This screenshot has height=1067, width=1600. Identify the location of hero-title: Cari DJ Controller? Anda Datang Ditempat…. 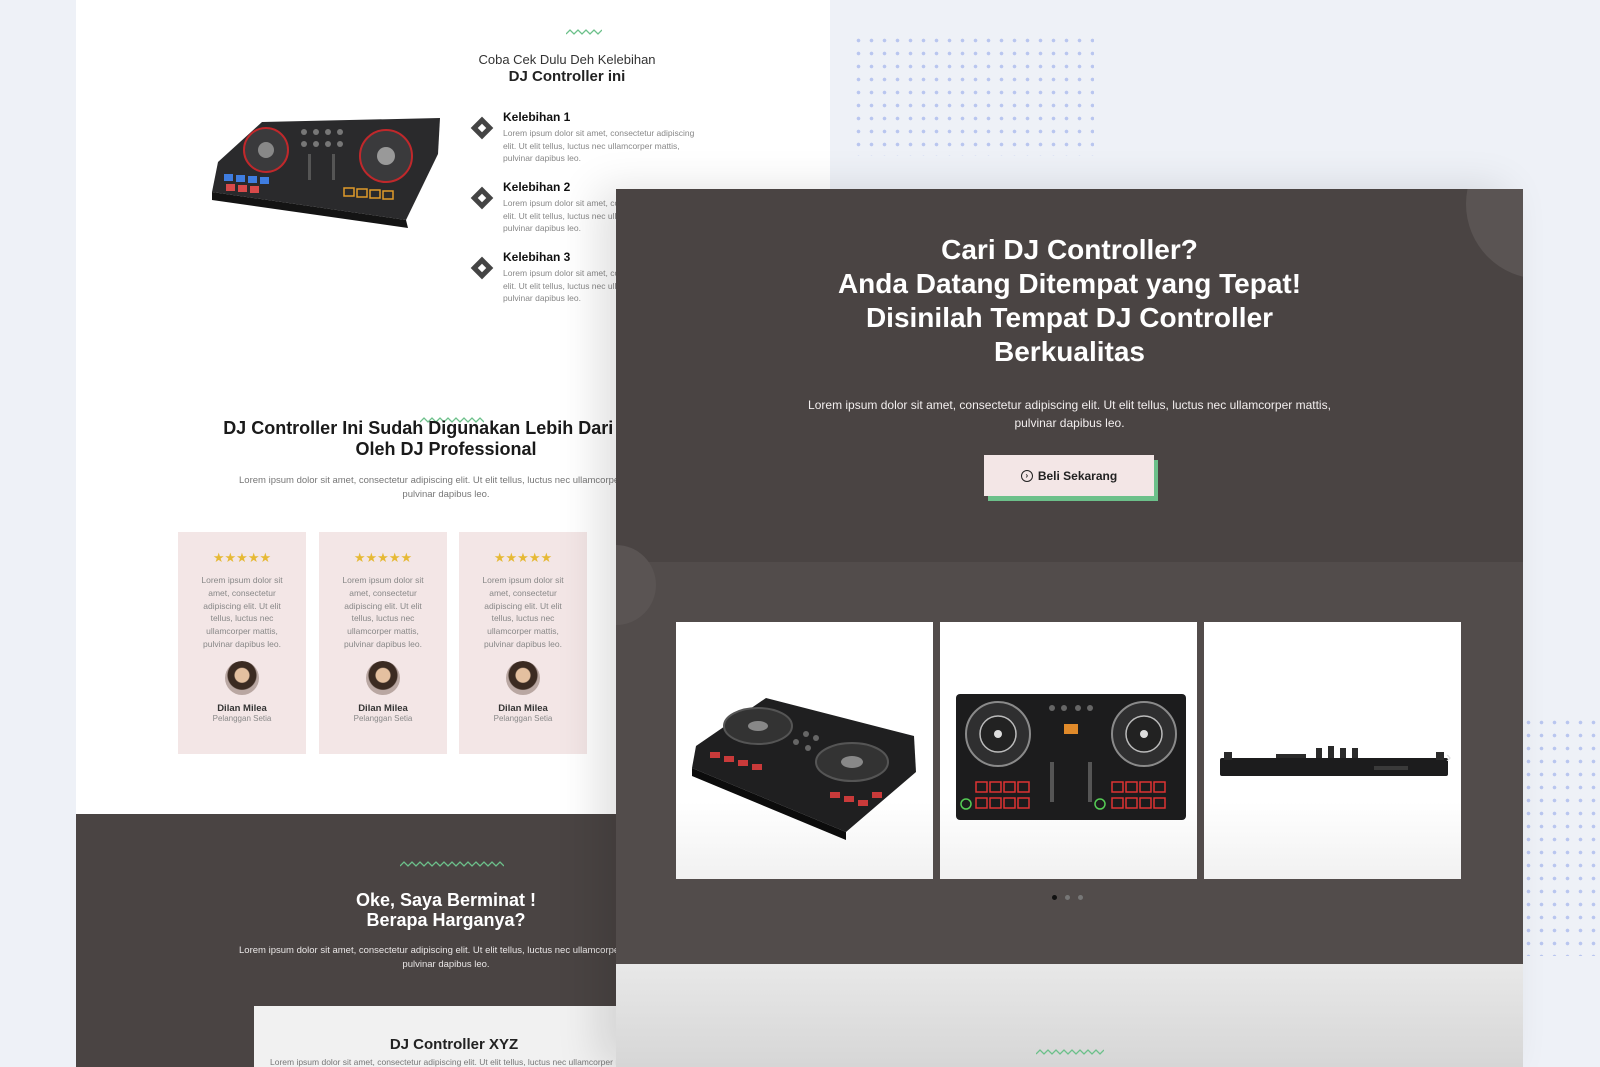
(1069, 301).